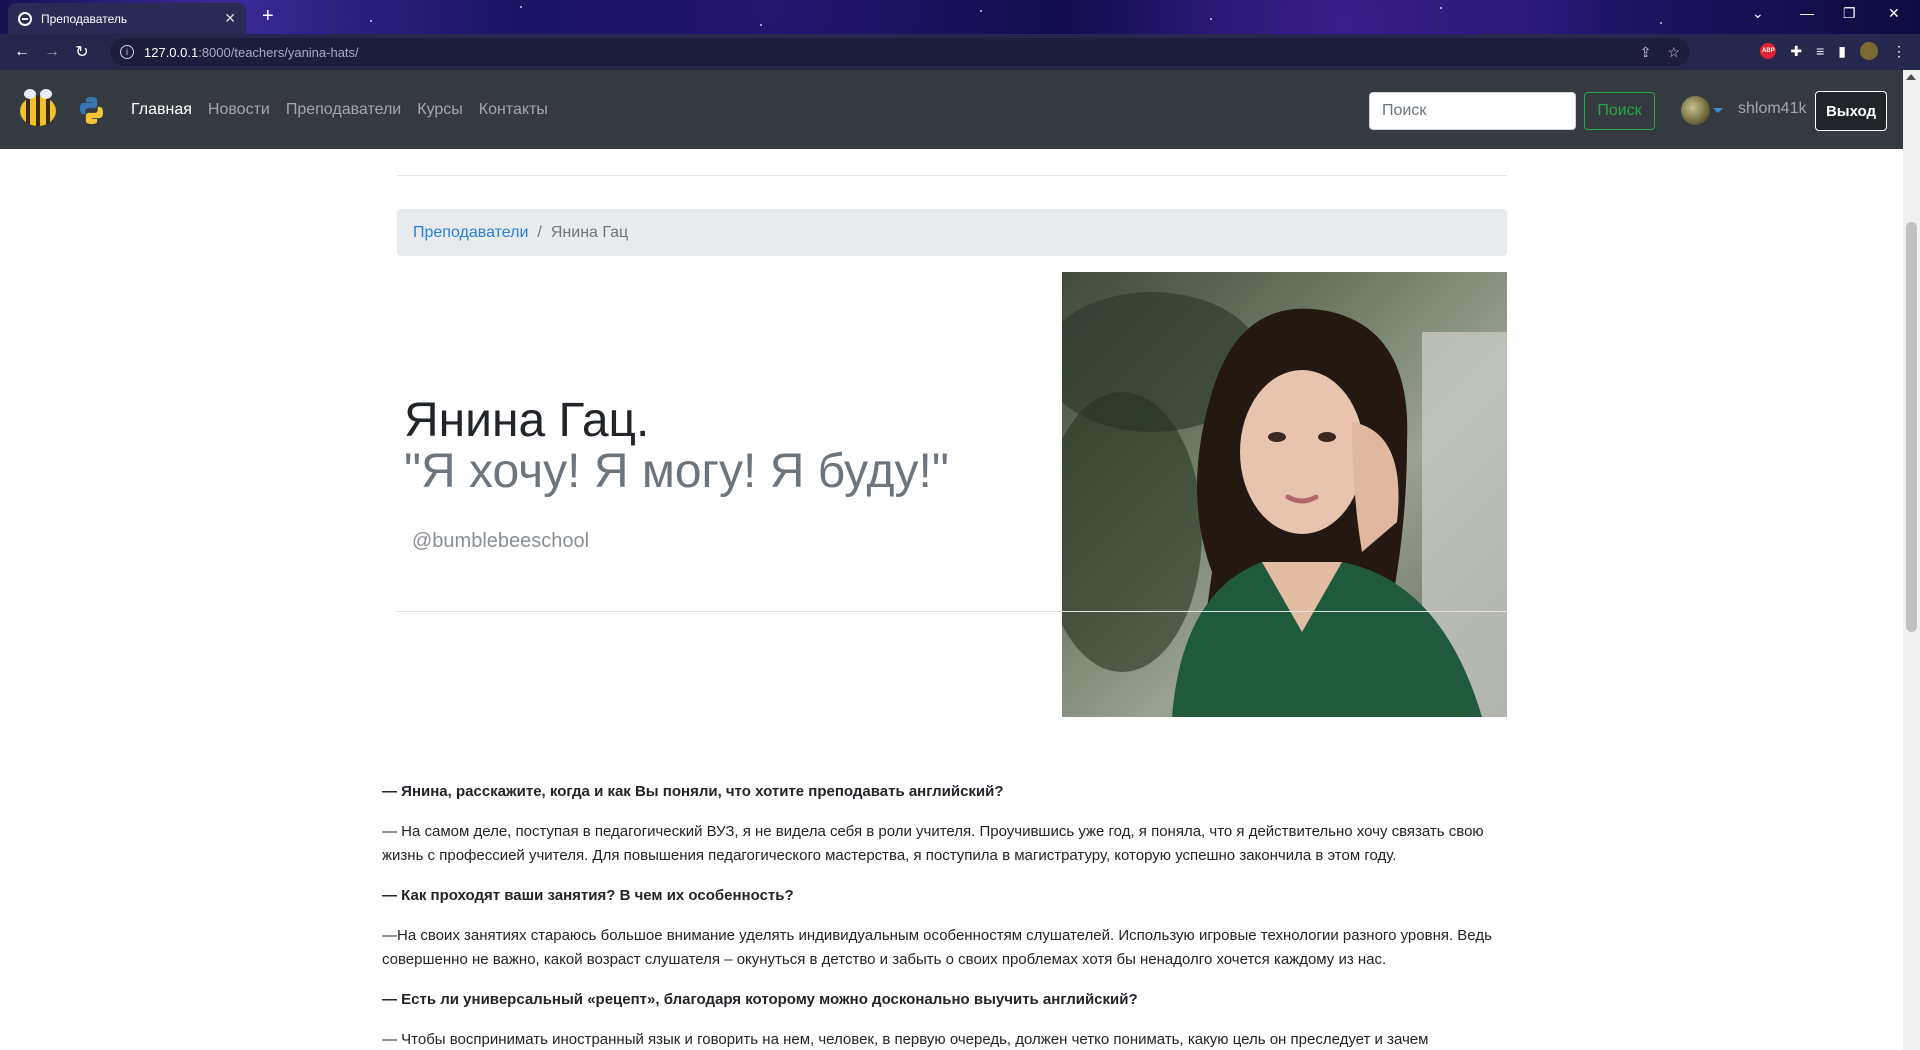  What do you see at coordinates (1851, 111) in the screenshot?
I see `logout-button: Выход` at bounding box center [1851, 111].